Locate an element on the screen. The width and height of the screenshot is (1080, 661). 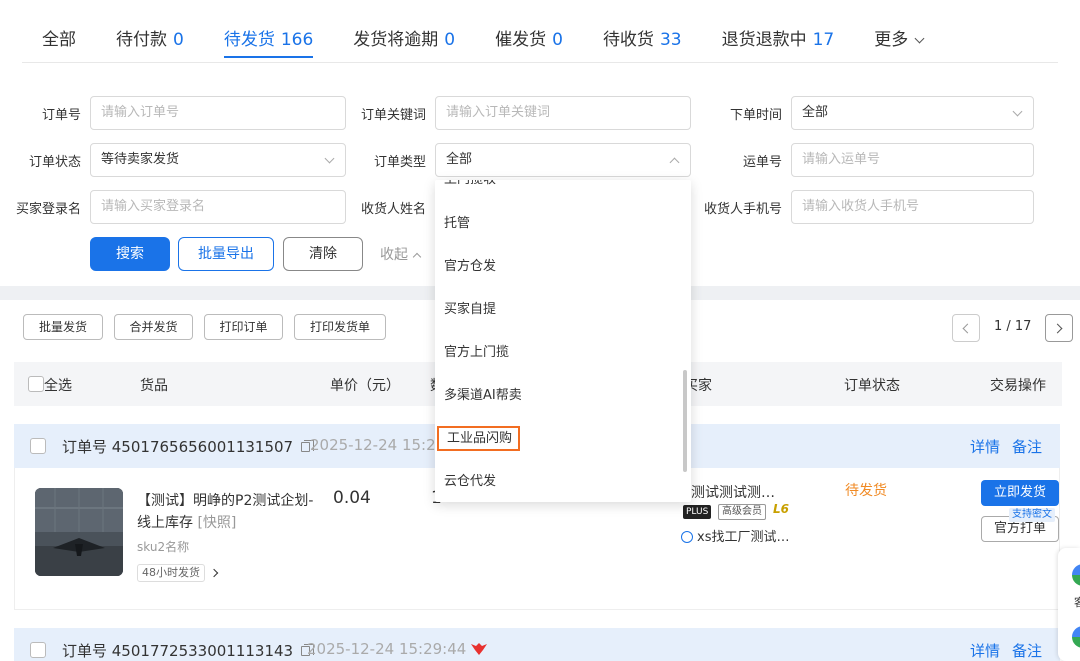
merge-ship-button: 合并发货 is located at coordinates (153, 327).